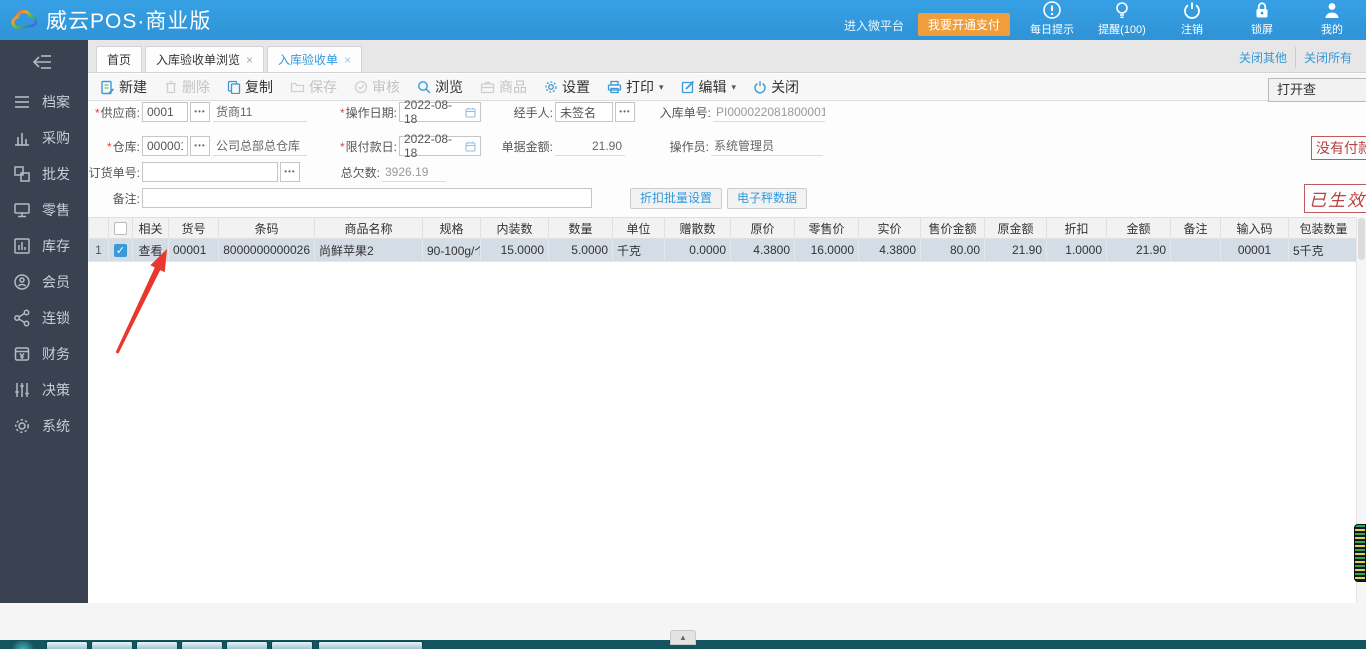  Describe the element at coordinates (440, 112) in the screenshot. I see `op-date-input: 2022-08-18` at that location.